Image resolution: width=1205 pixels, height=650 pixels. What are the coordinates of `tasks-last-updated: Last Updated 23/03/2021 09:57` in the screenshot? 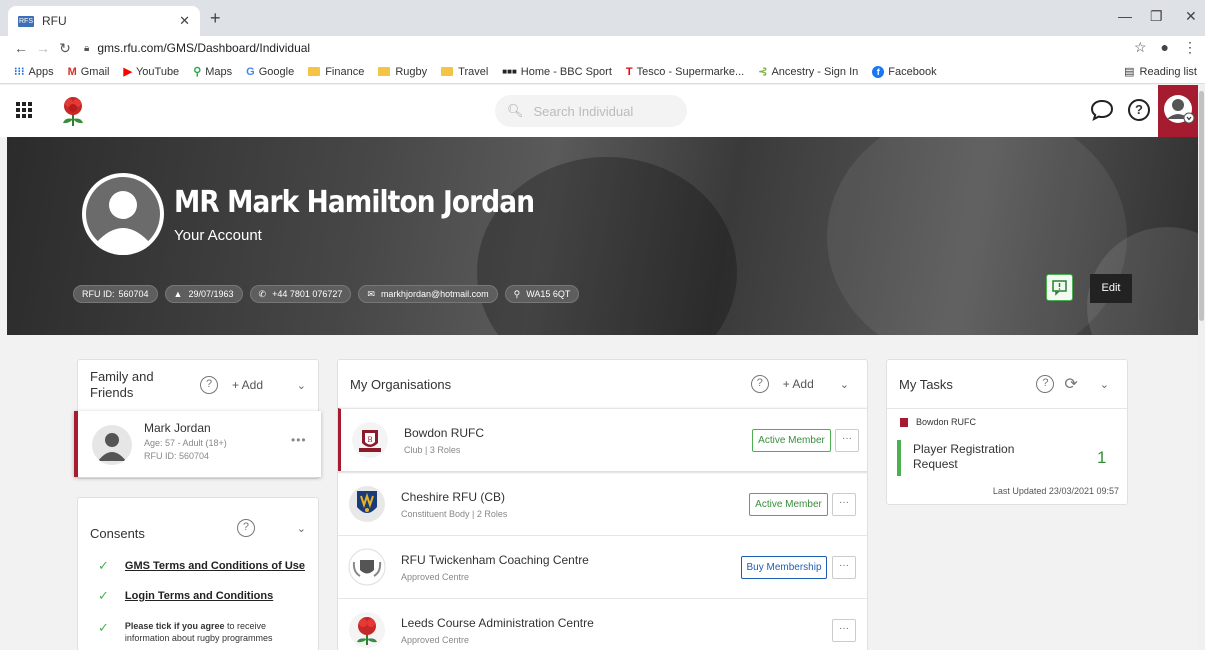 It's located at (1055, 491).